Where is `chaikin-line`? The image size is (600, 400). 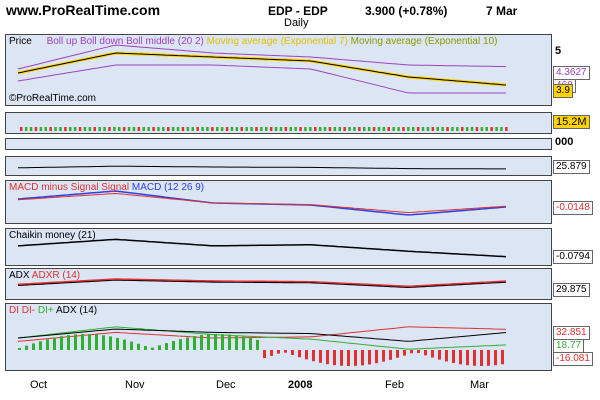
chaikin-line is located at coordinates (262, 248).